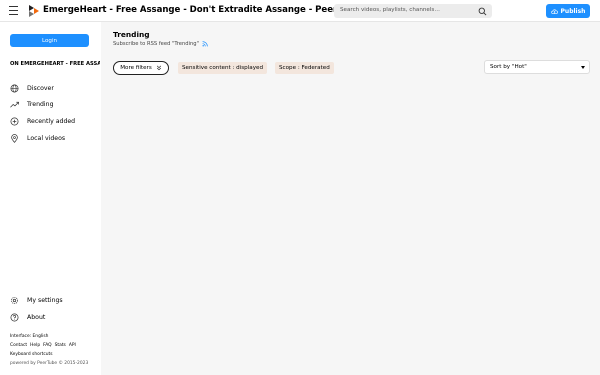 The width and height of the screenshot is (600, 375). I want to click on sidebar-item-local-videos: Local videos, so click(37, 138).